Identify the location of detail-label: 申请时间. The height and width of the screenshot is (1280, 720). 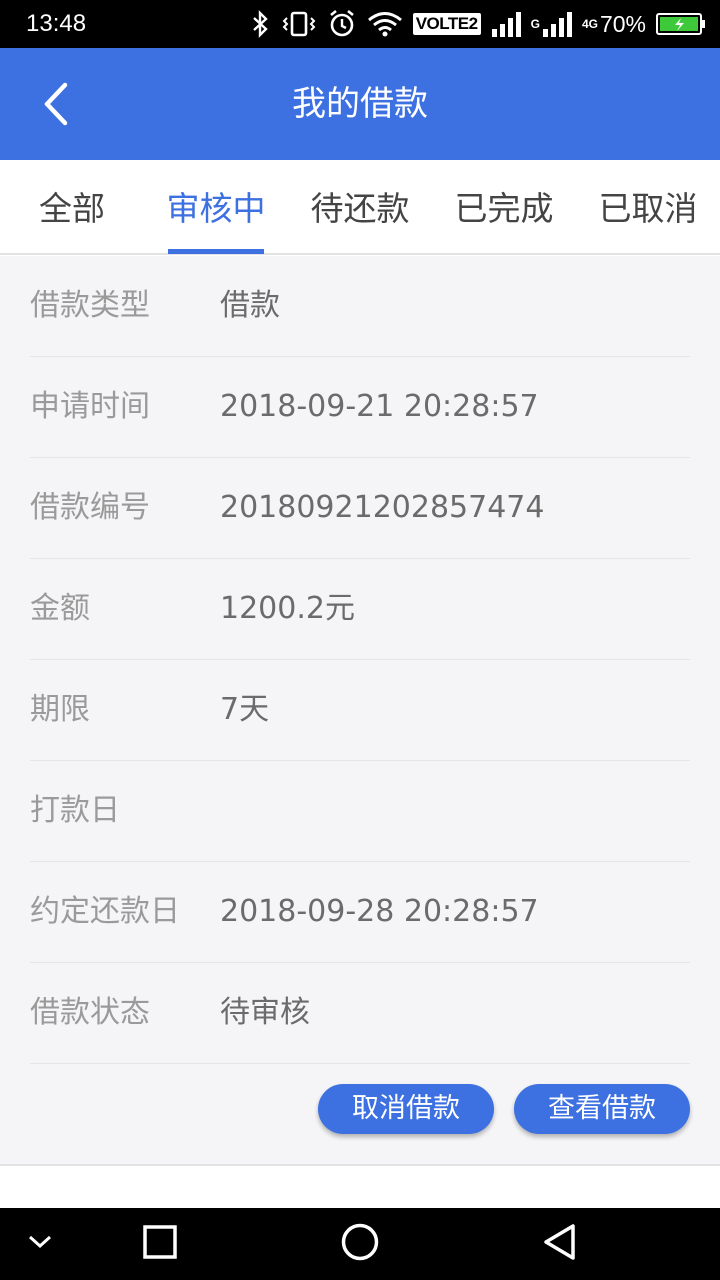
(90, 406).